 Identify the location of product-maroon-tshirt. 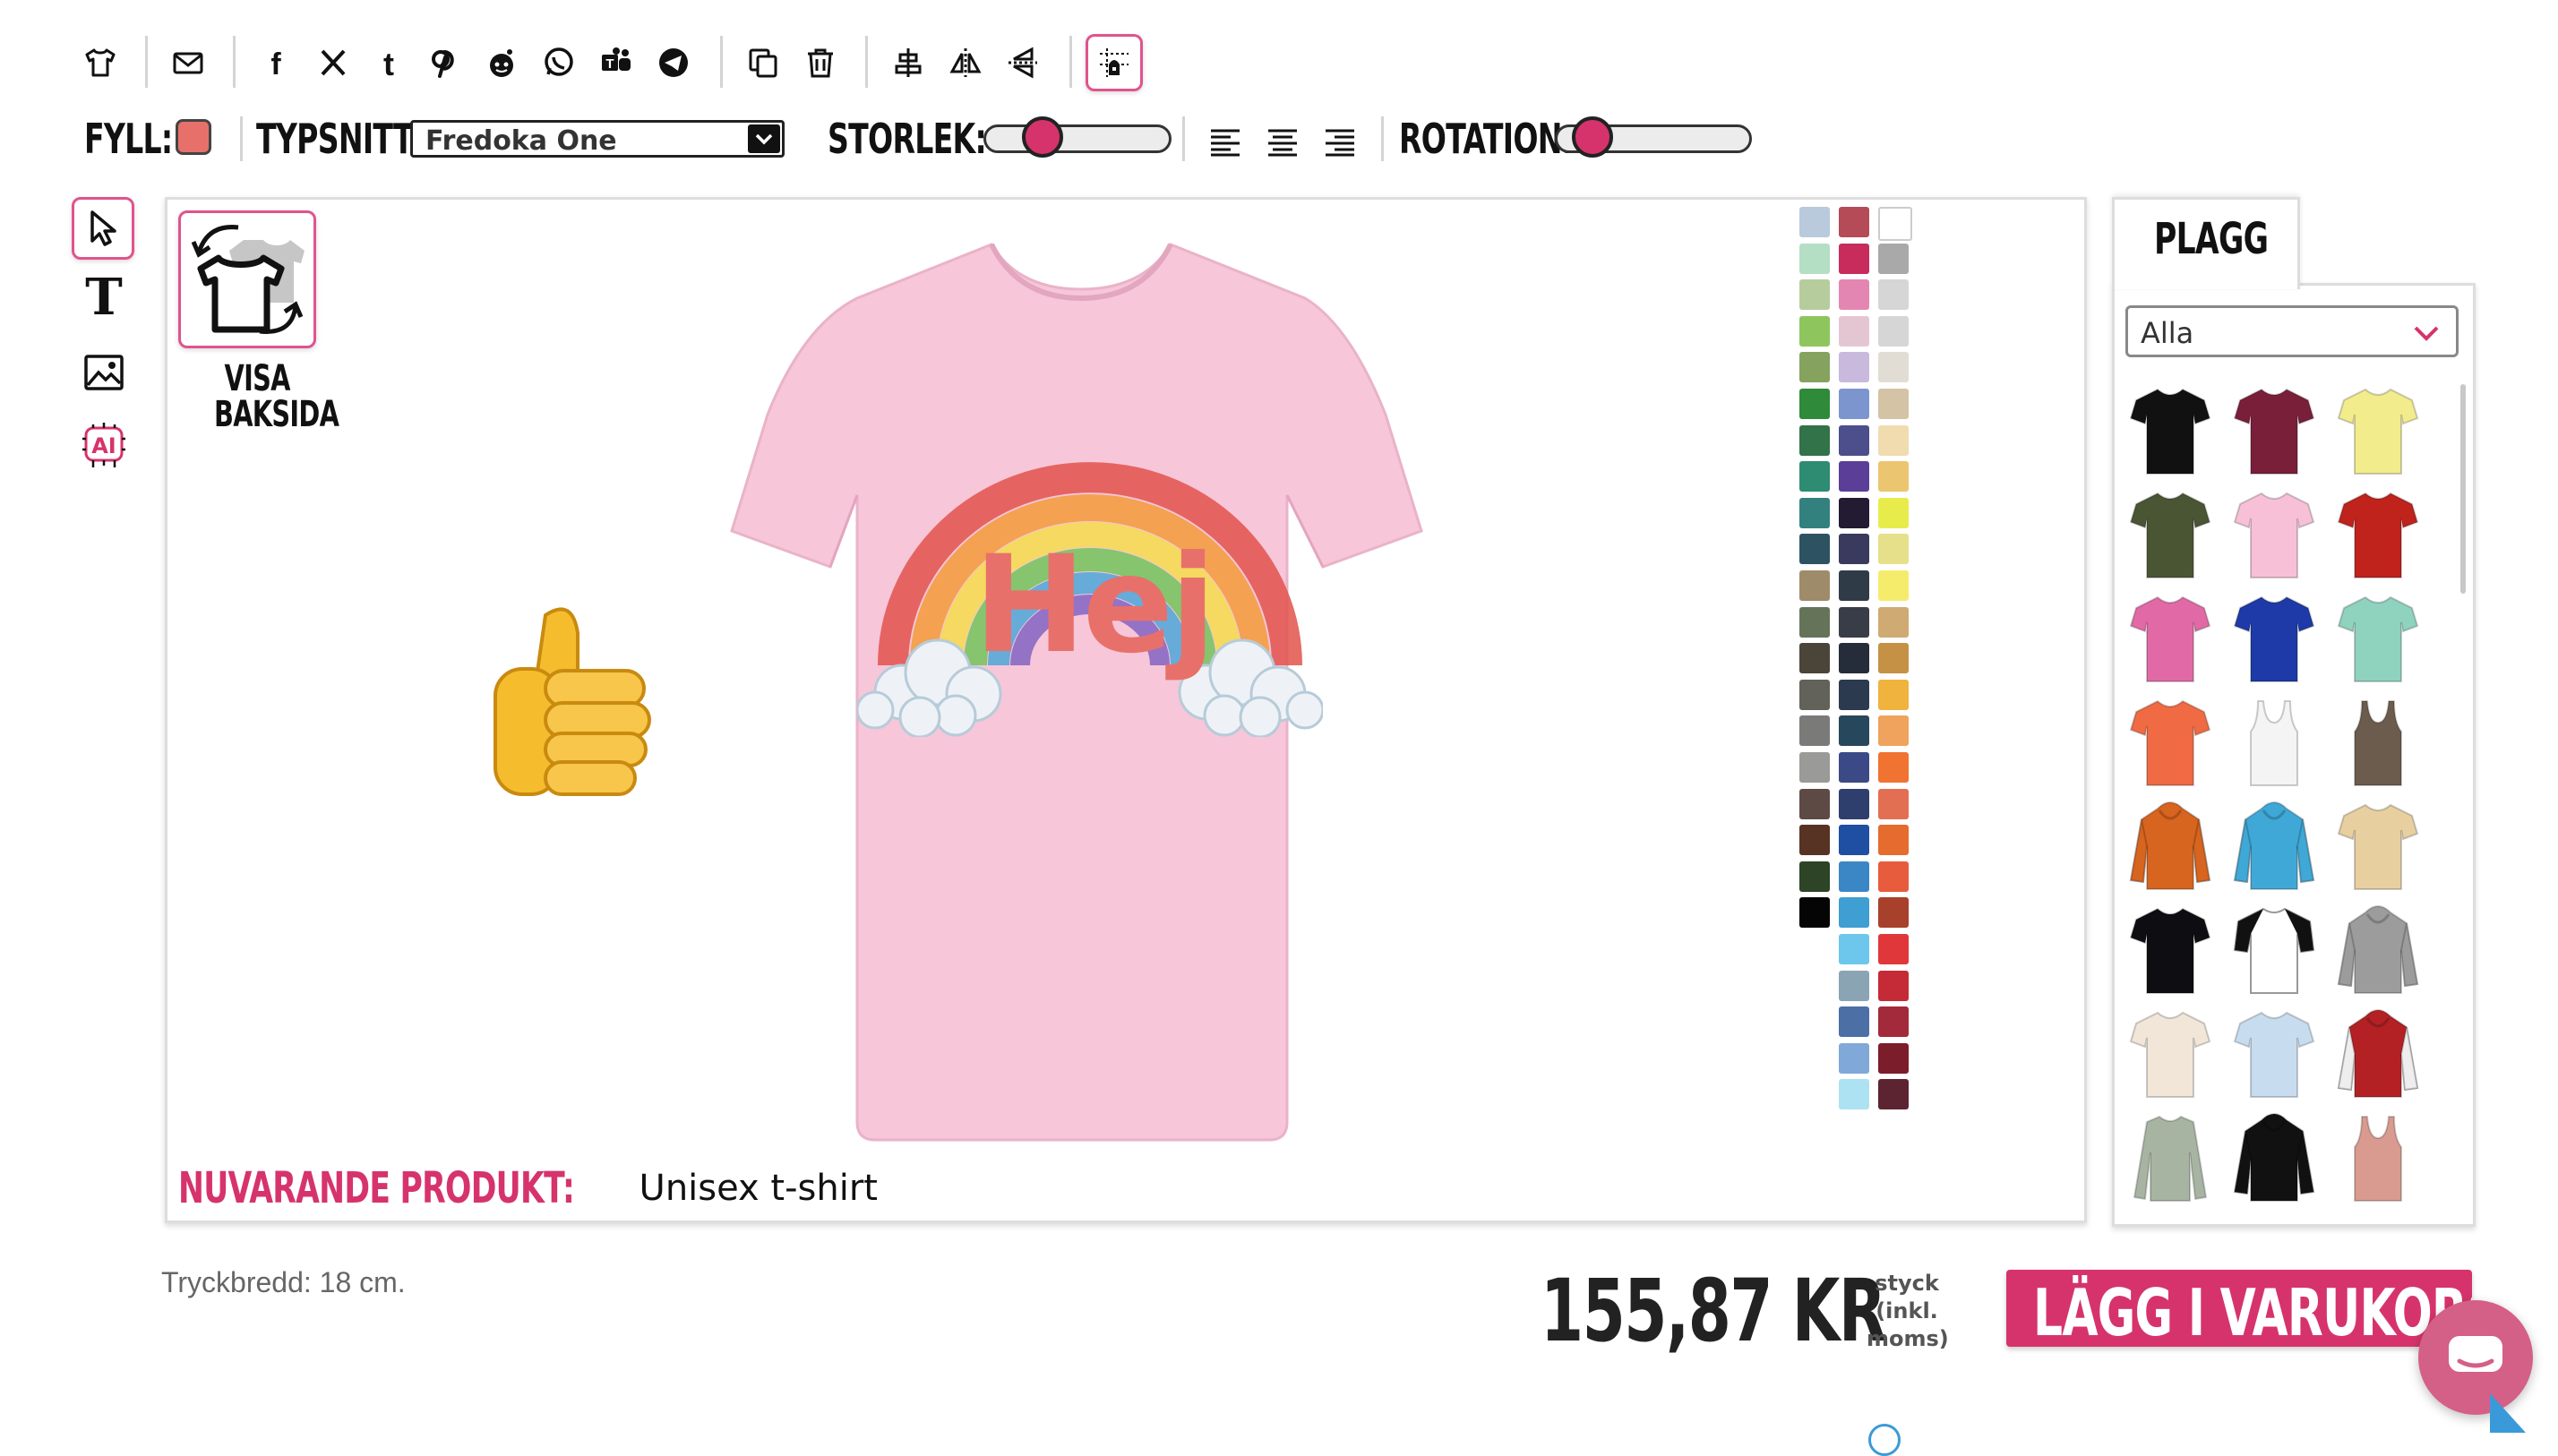
(2274, 430).